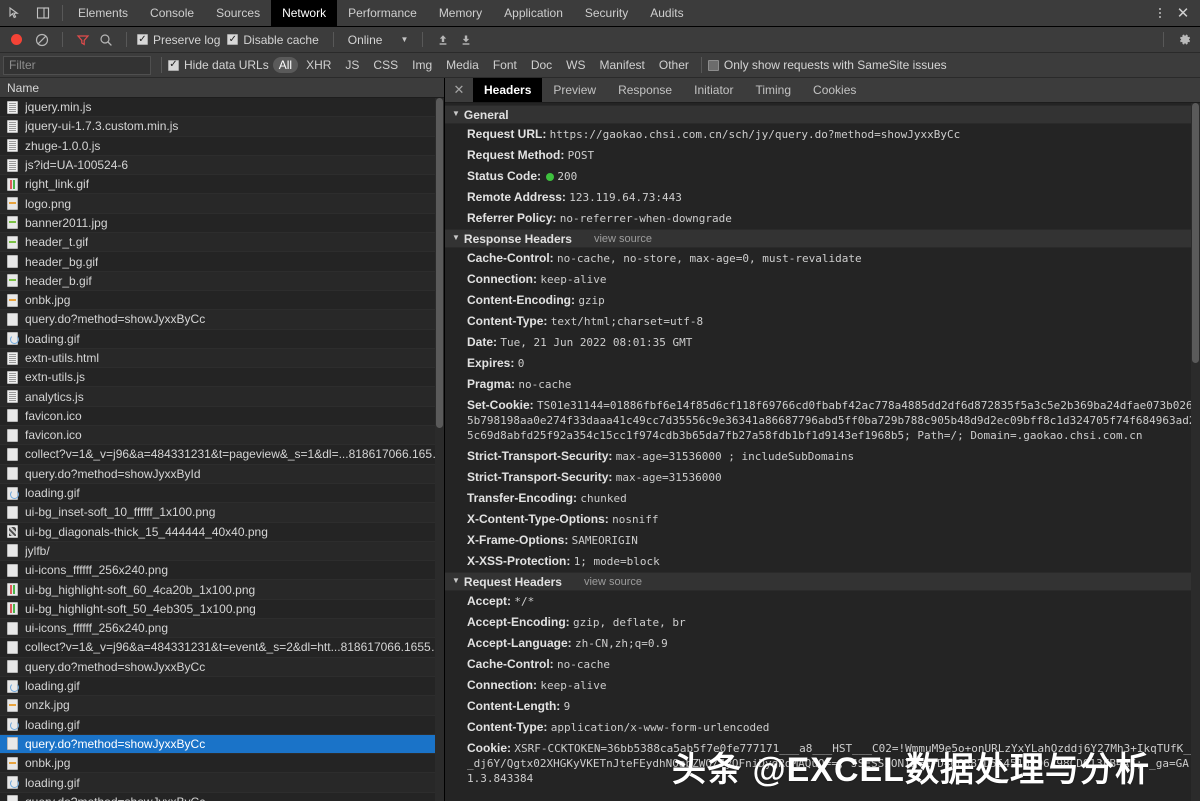 The width and height of the screenshot is (1200, 801). I want to click on detail-tab-response: Response, so click(645, 90).